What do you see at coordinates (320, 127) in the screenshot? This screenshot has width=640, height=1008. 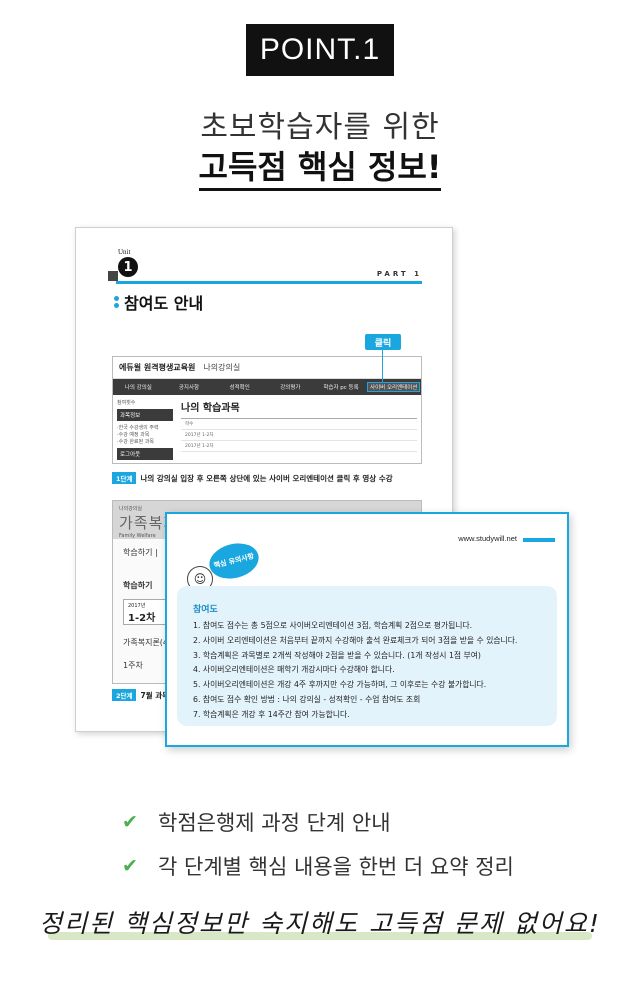 I see `headline: 초보학습자를 위한` at bounding box center [320, 127].